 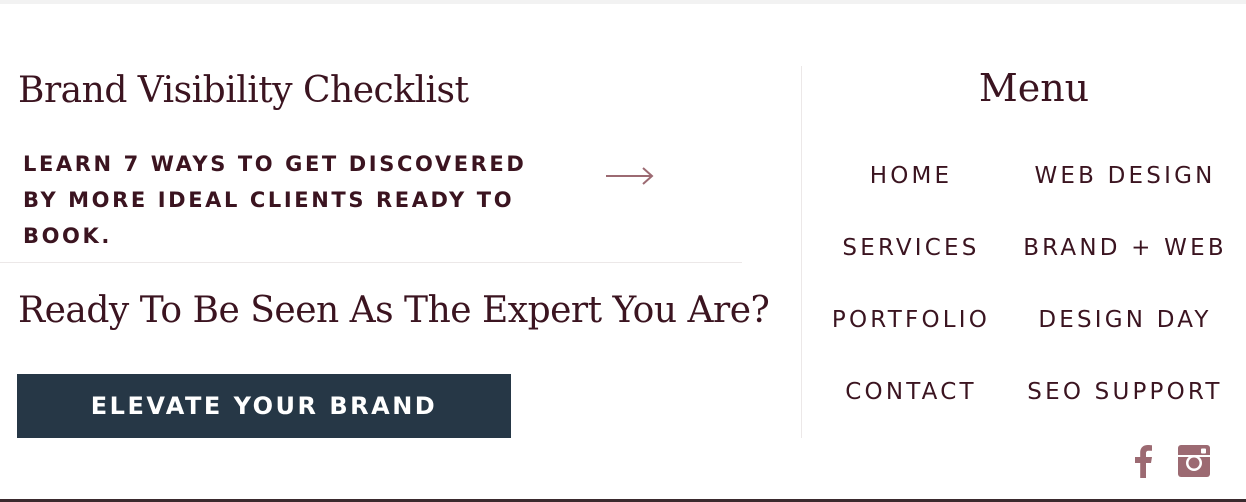 What do you see at coordinates (1034, 88) in the screenshot?
I see `menu-title: Menu` at bounding box center [1034, 88].